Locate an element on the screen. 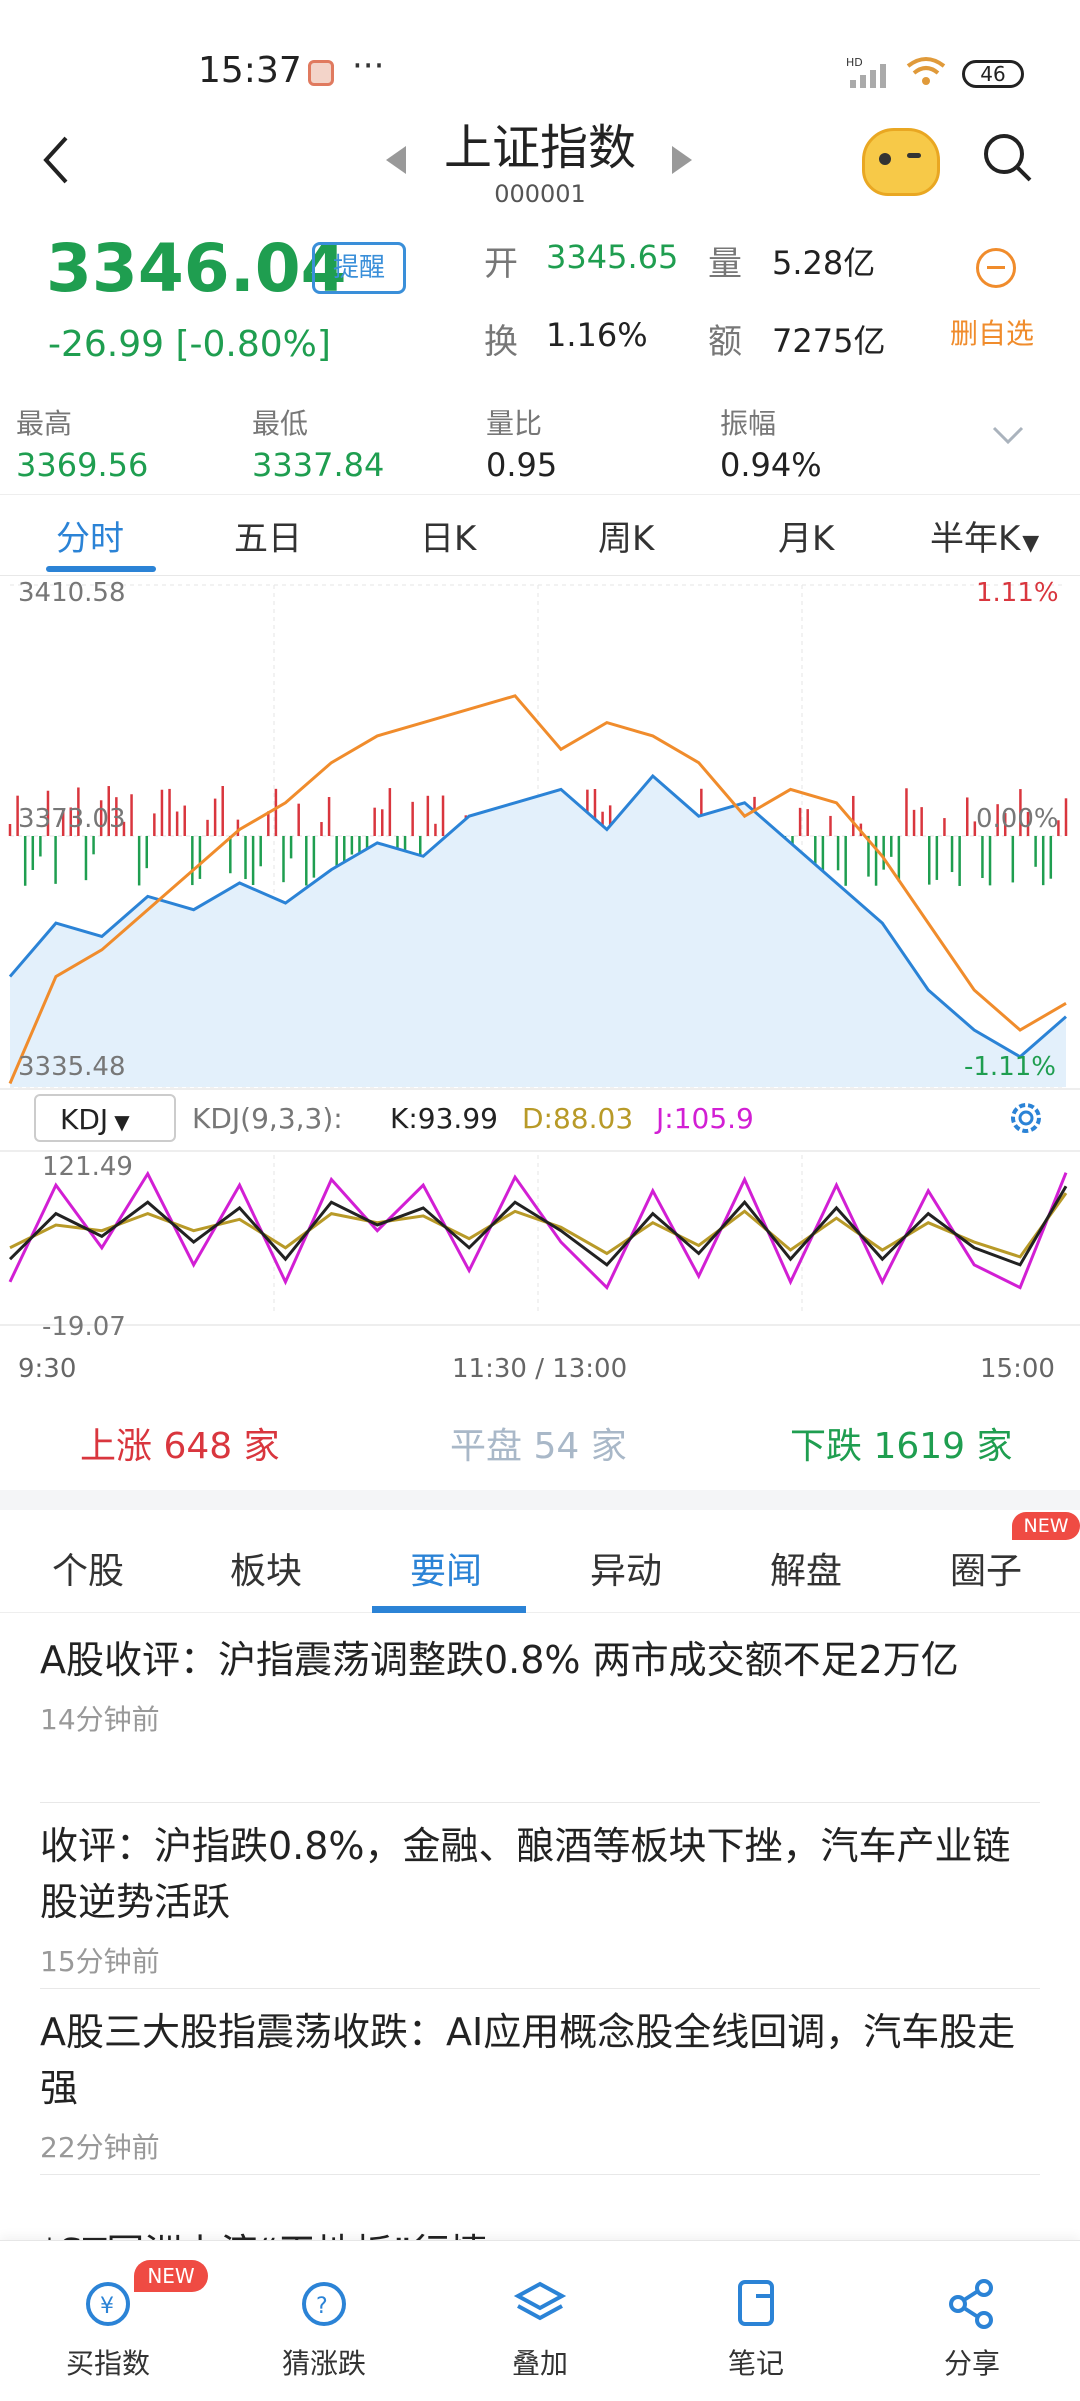 The width and height of the screenshot is (1080, 2401). kdj-j-value: J:105.9 is located at coordinates (705, 1118).